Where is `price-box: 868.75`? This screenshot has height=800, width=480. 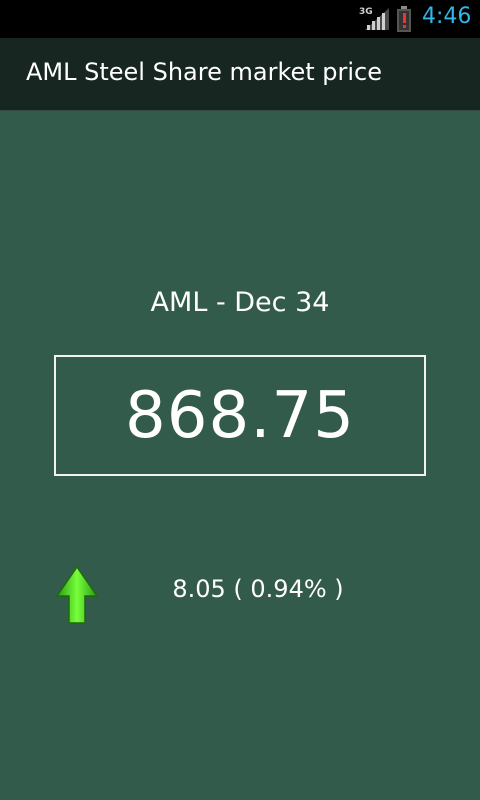 price-box: 868.75 is located at coordinates (240, 415).